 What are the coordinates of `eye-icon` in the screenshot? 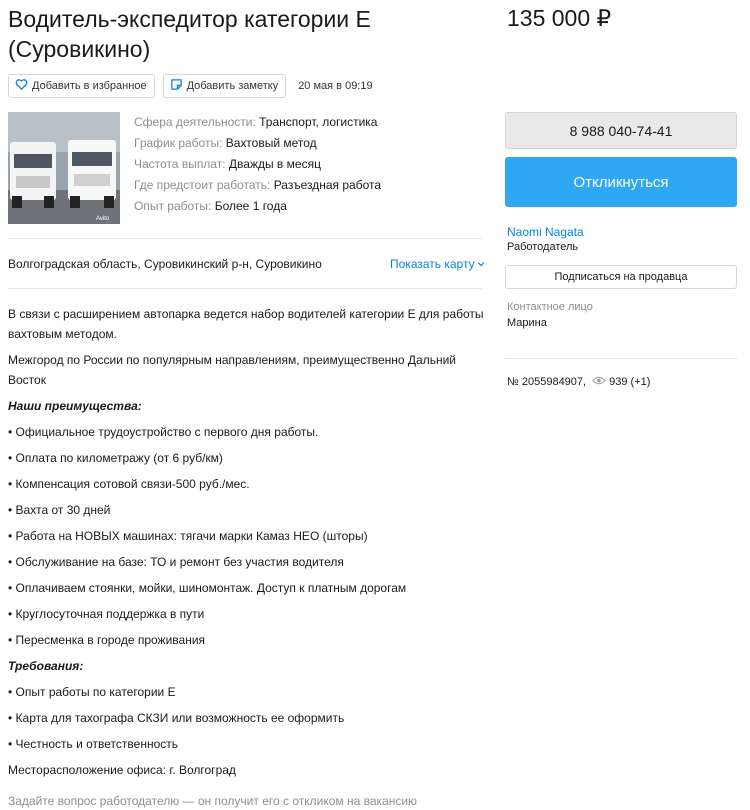 It's located at (599, 382).